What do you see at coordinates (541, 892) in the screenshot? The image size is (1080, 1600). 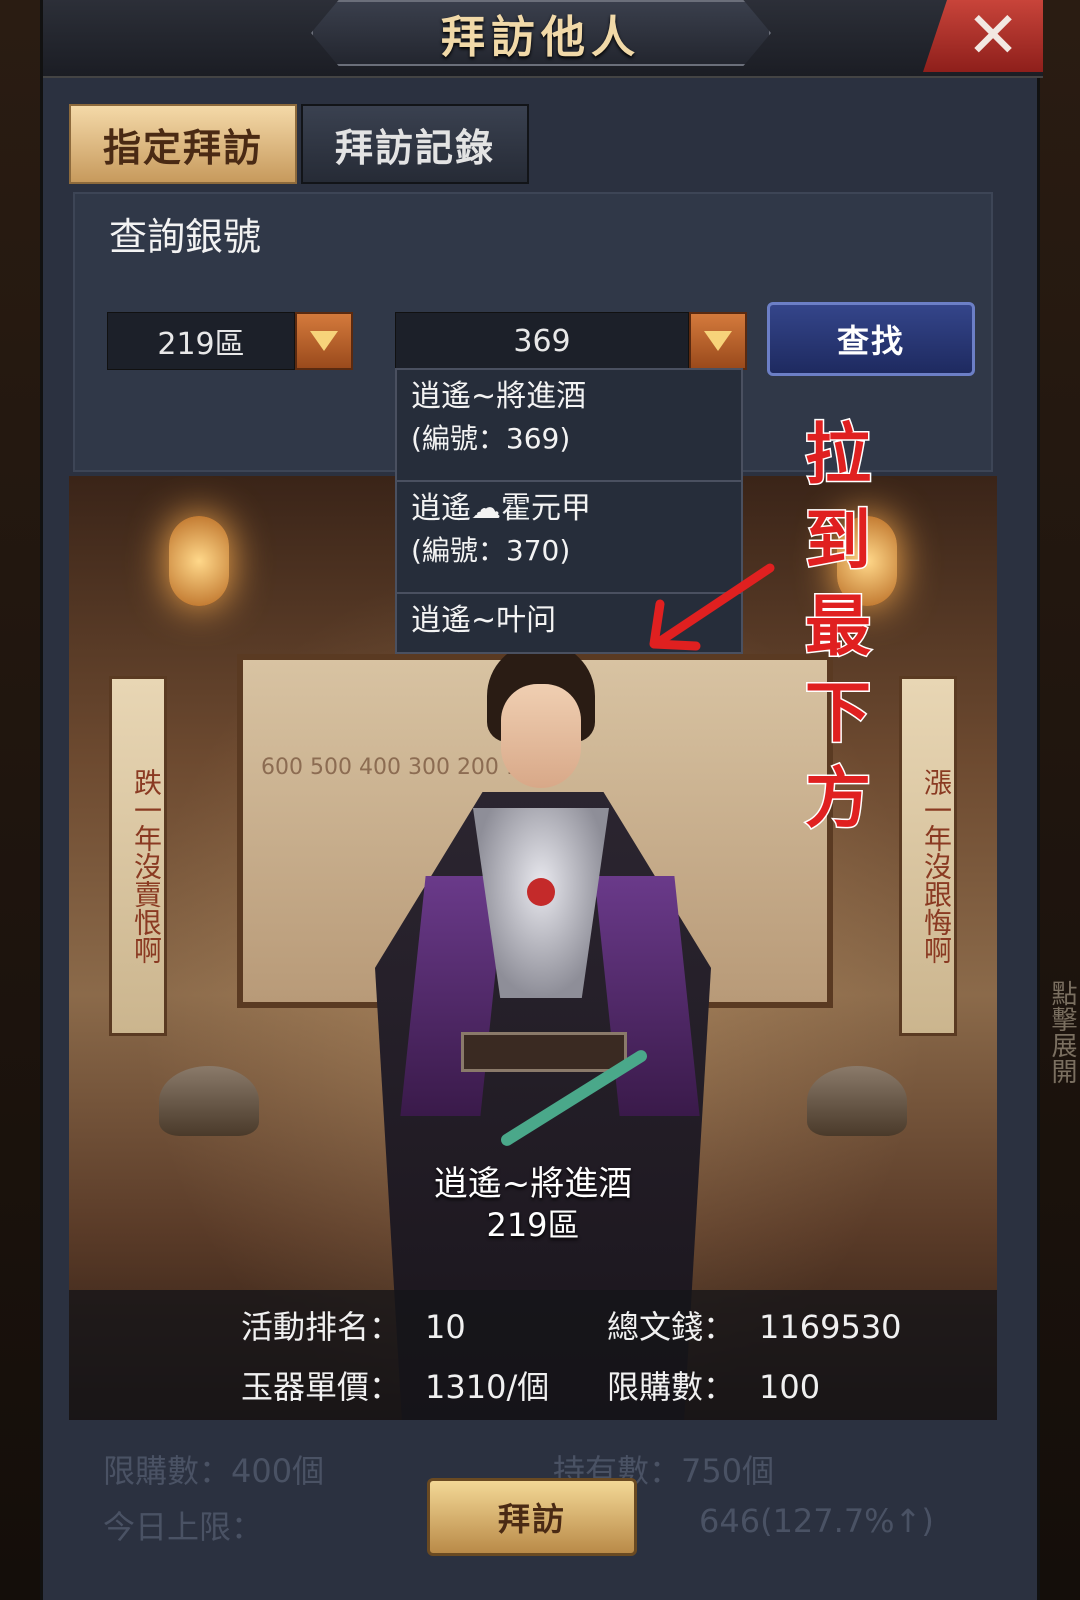 I see `character-gem` at bounding box center [541, 892].